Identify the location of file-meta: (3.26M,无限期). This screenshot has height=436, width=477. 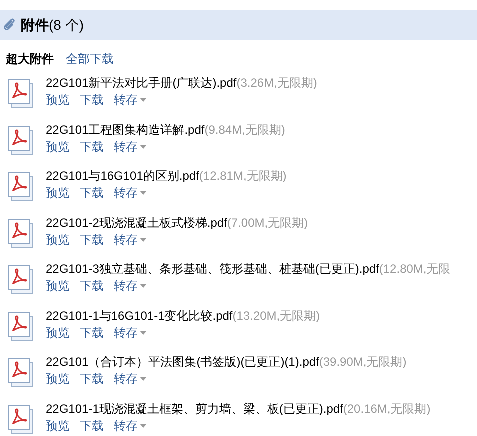
(277, 83).